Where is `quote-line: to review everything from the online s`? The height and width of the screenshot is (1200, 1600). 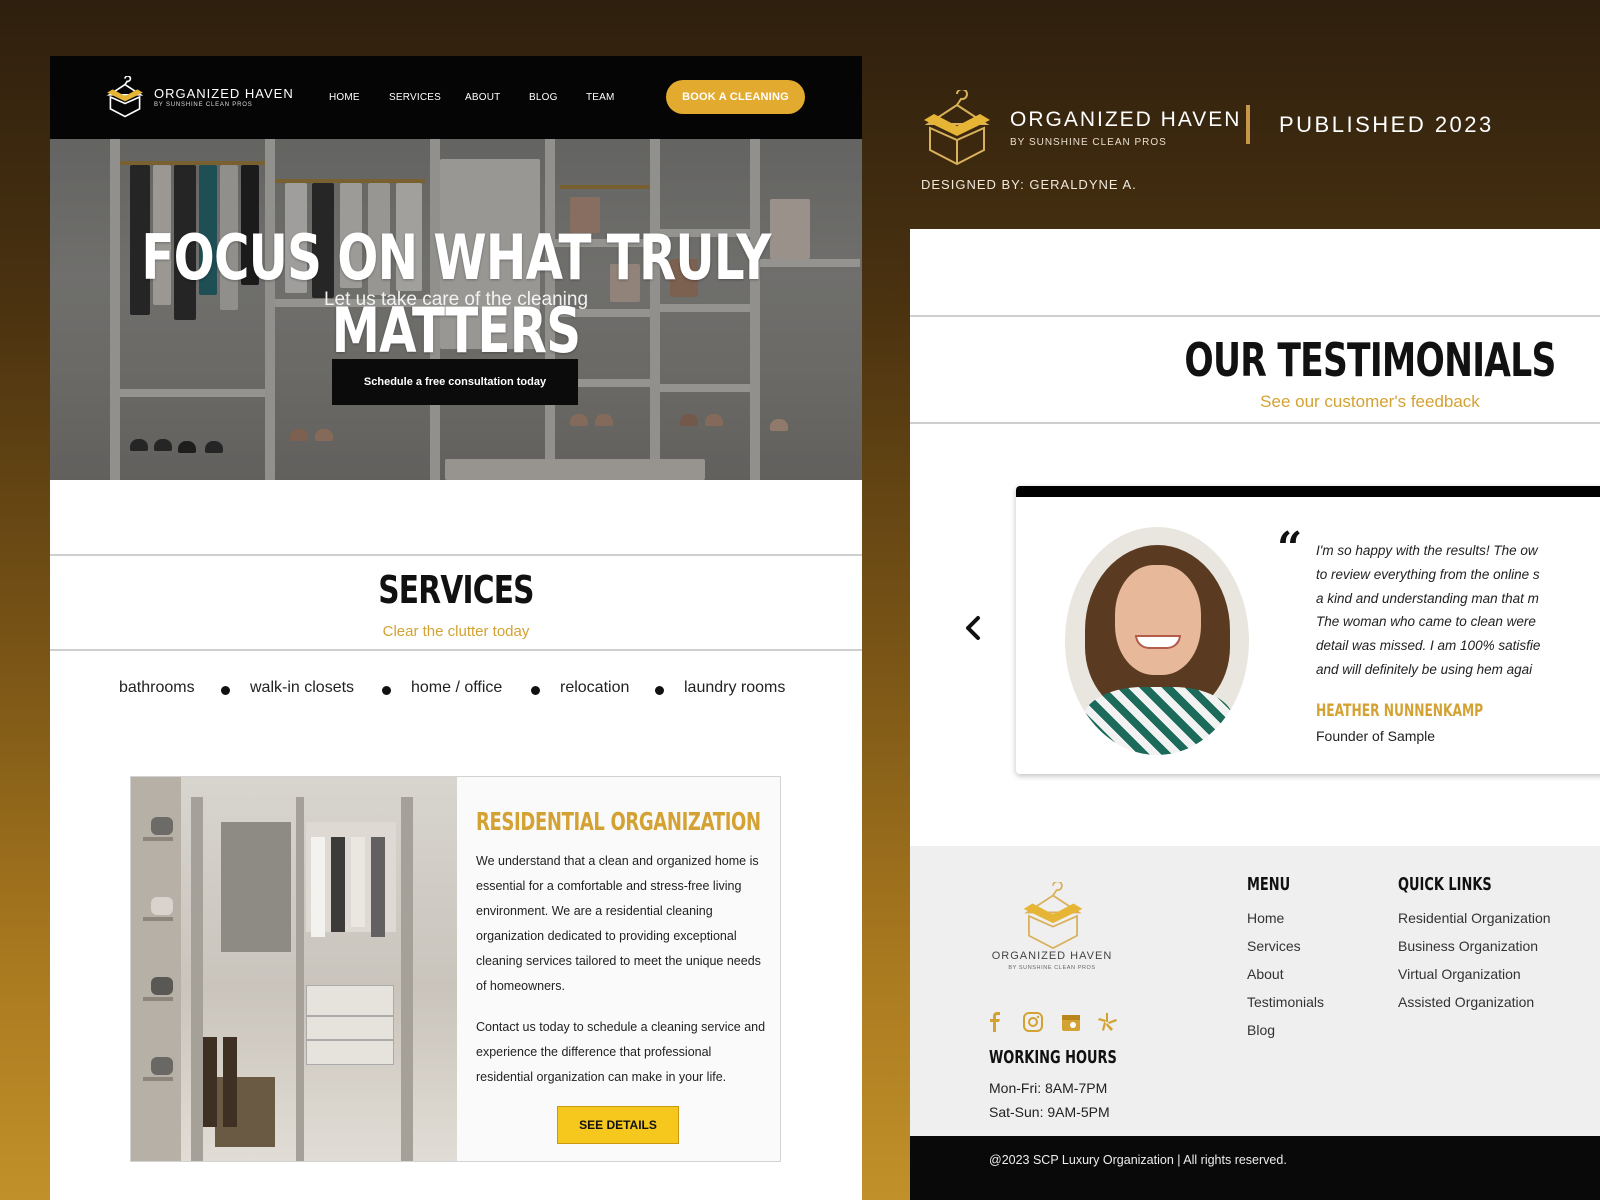 quote-line: to review everything from the online s is located at coordinates (1428, 574).